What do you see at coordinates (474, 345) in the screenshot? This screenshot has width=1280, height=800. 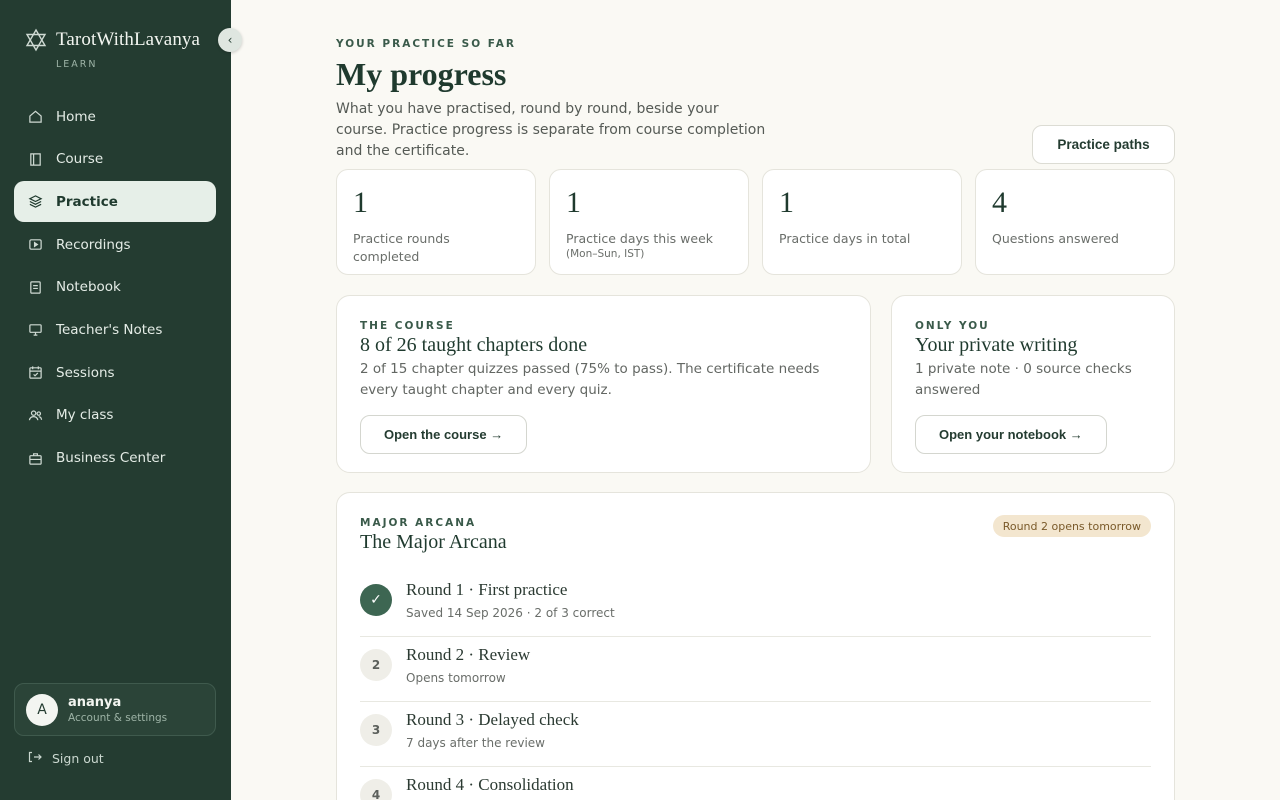 I see `course-title: 8 of 26 taught chapters done` at bounding box center [474, 345].